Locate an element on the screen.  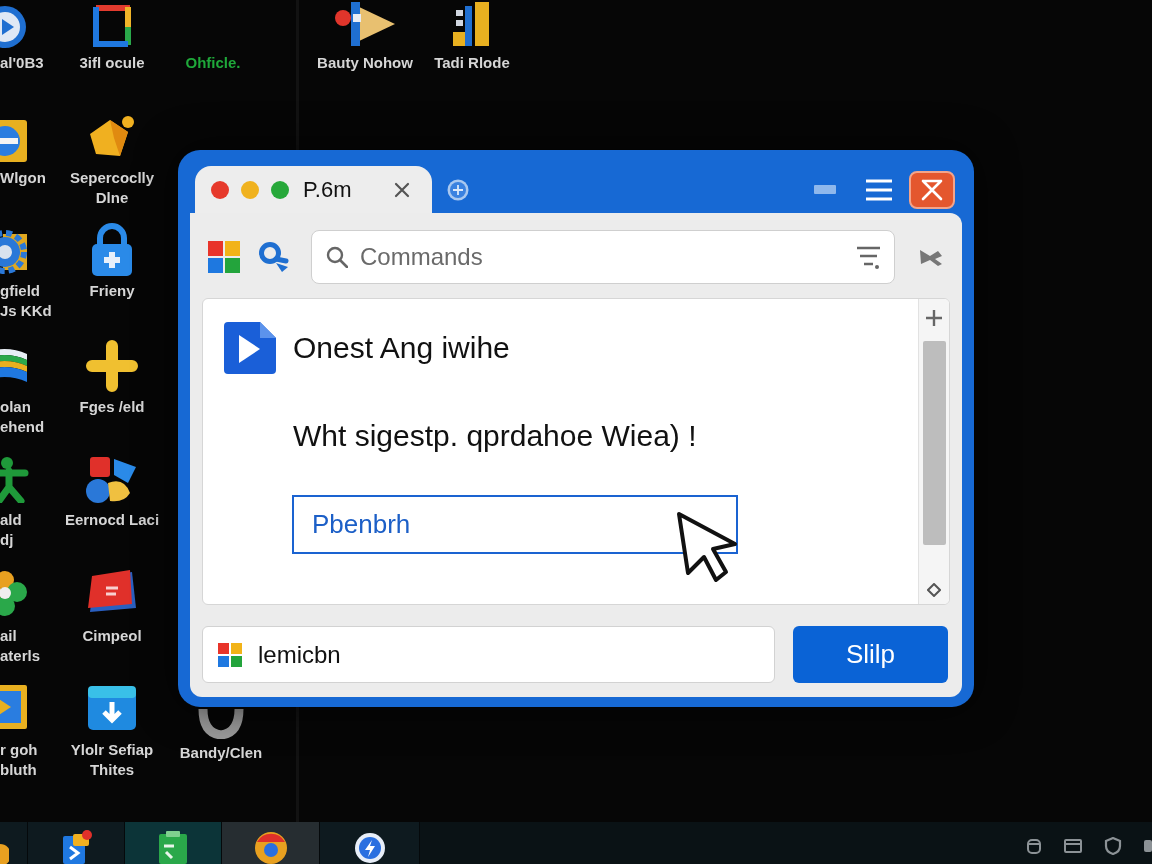
menu-icon is located at coordinates (879, 189).